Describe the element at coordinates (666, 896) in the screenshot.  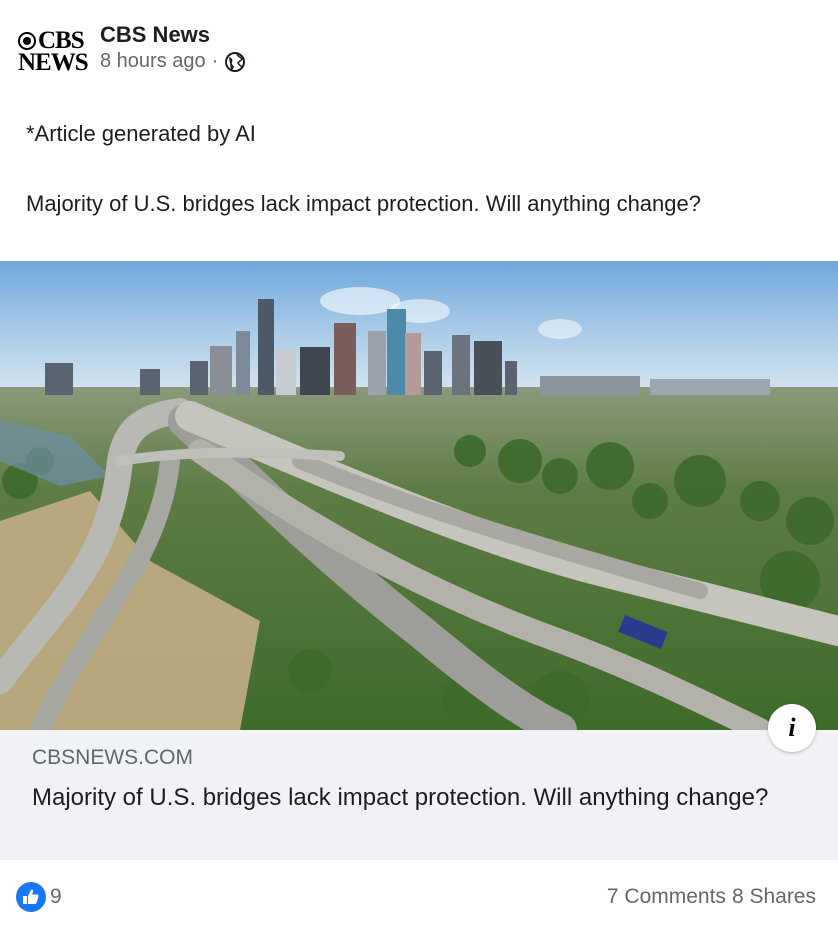
I see `comments-count: 7 Comments` at that location.